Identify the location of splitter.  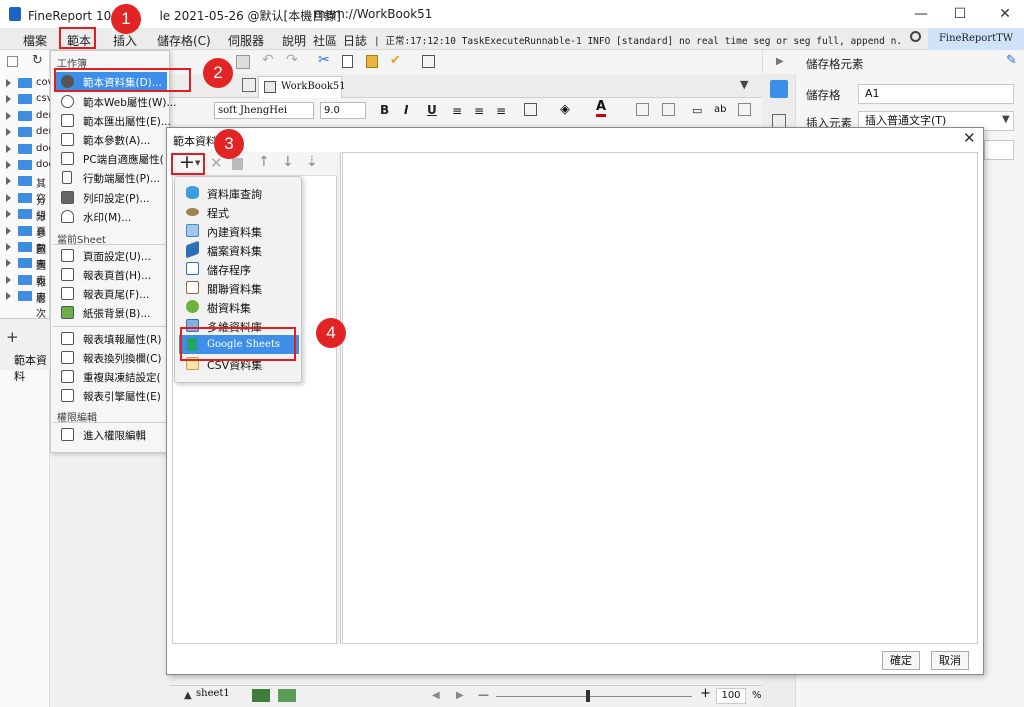
(339, 398).